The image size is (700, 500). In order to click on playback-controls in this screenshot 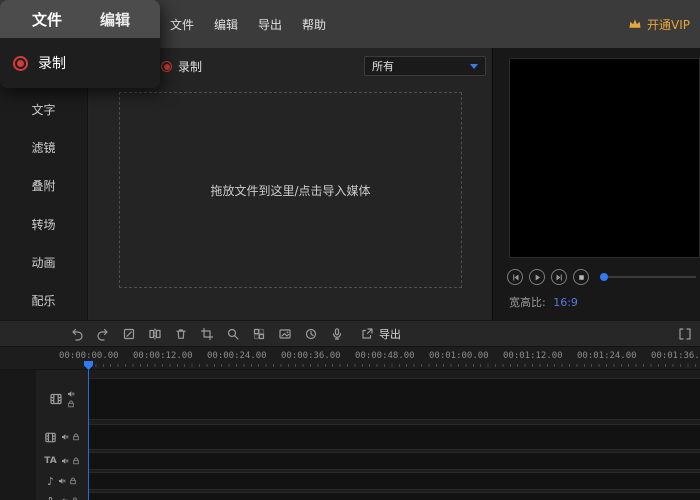, I will do `click(601, 277)`.